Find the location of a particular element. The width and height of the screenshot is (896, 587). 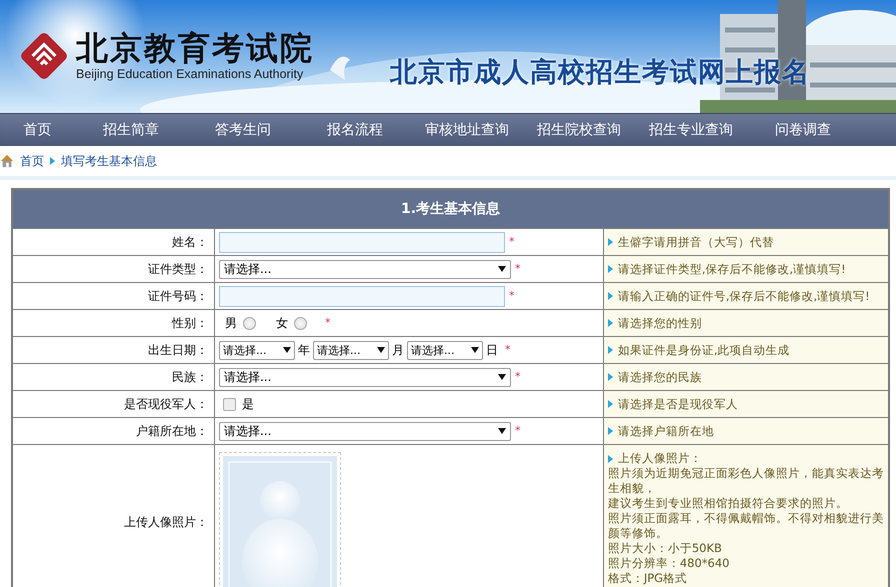

nav-link: 问卷调查 is located at coordinates (803, 130).